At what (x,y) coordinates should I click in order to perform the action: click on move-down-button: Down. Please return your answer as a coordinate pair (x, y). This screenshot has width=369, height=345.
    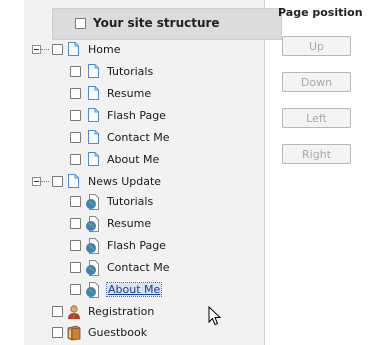
    Looking at the image, I should click on (316, 82).